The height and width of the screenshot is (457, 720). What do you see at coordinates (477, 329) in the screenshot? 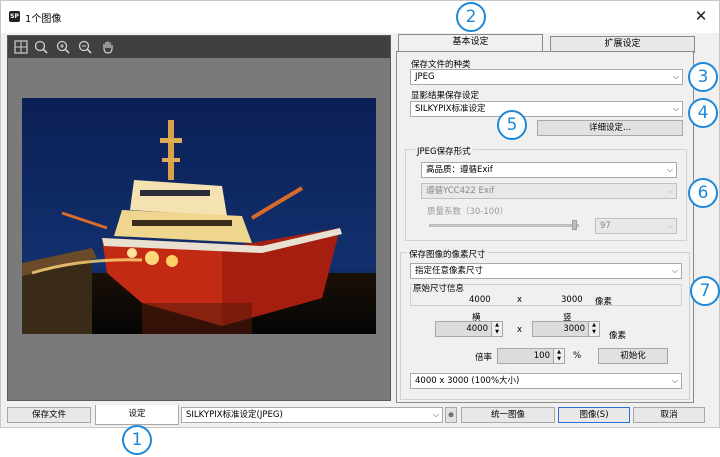
I see `width-value: 4000` at bounding box center [477, 329].